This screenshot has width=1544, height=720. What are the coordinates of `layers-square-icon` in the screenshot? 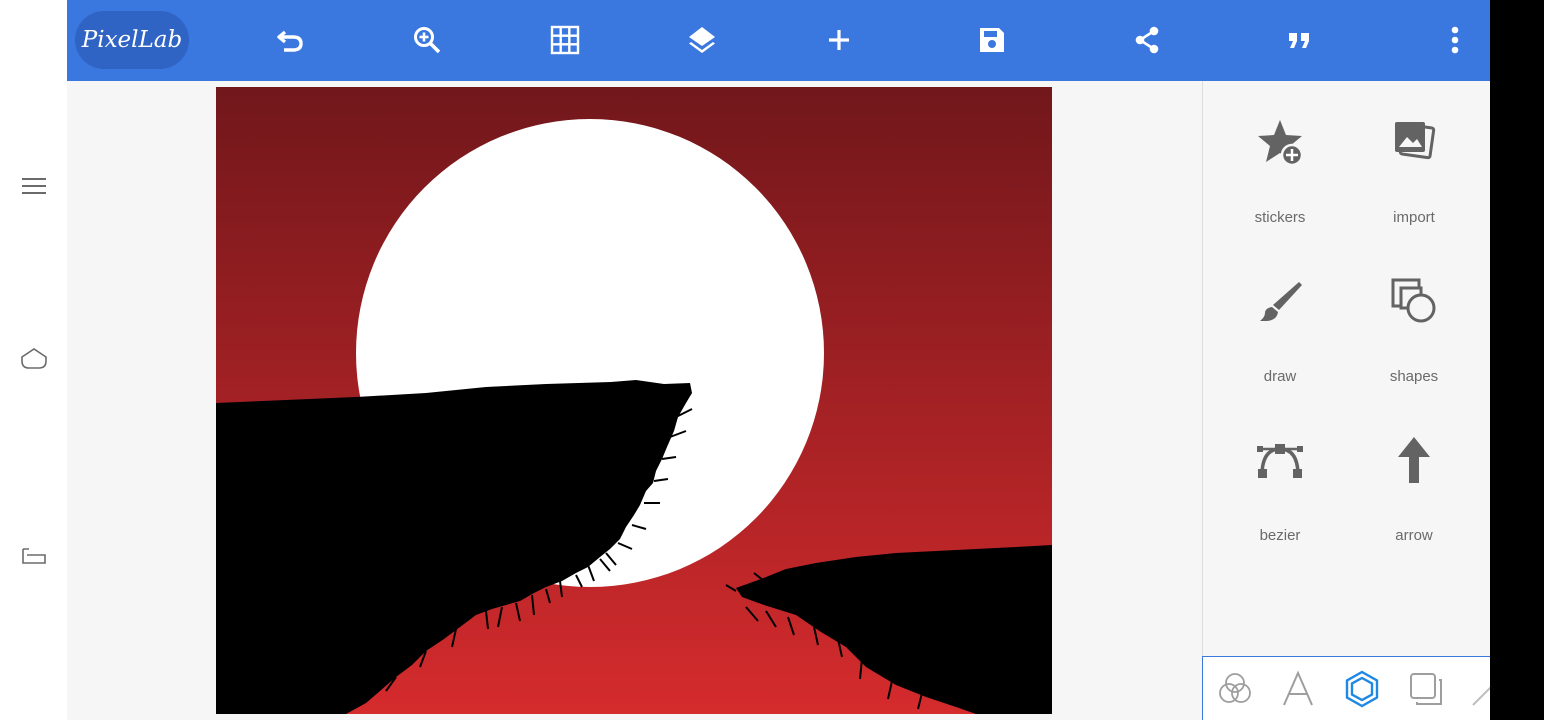 It's located at (1426, 689).